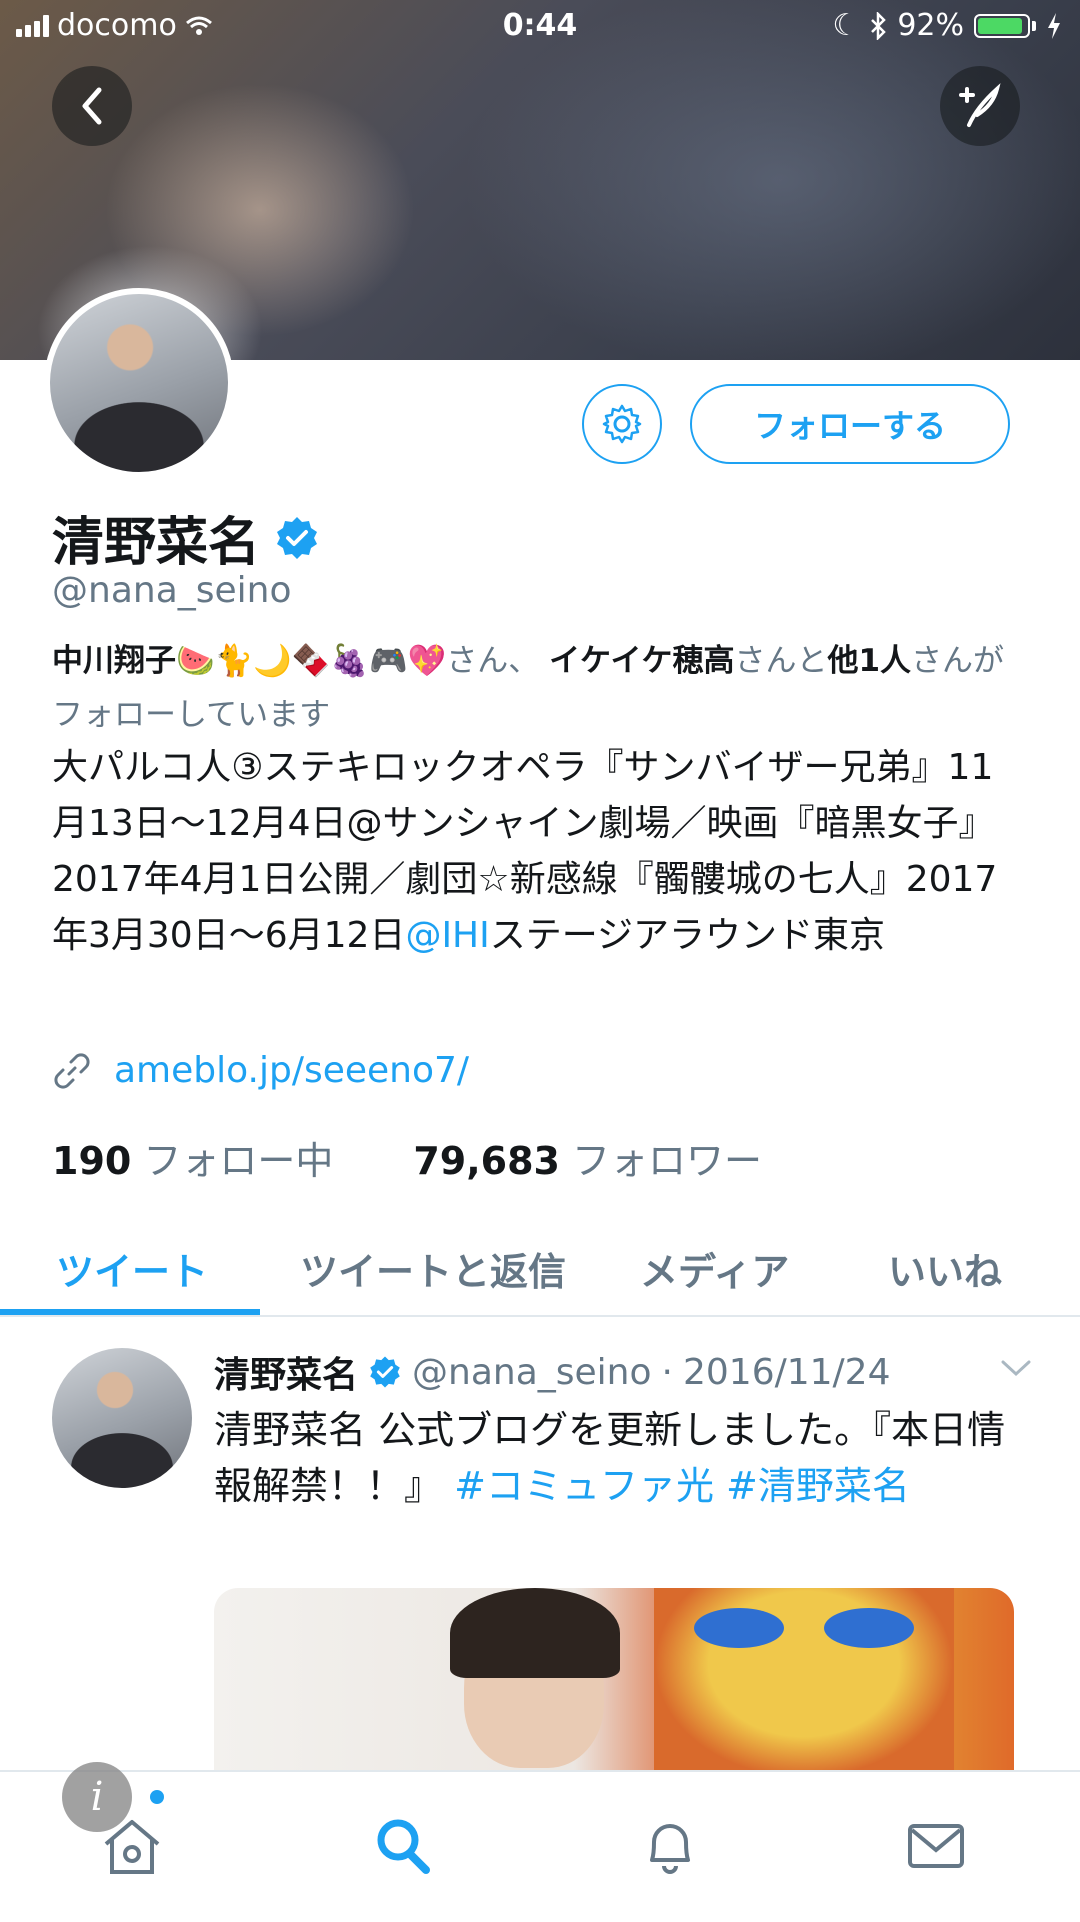 The width and height of the screenshot is (1080, 1922). I want to click on battery-icon, so click(1002, 25).